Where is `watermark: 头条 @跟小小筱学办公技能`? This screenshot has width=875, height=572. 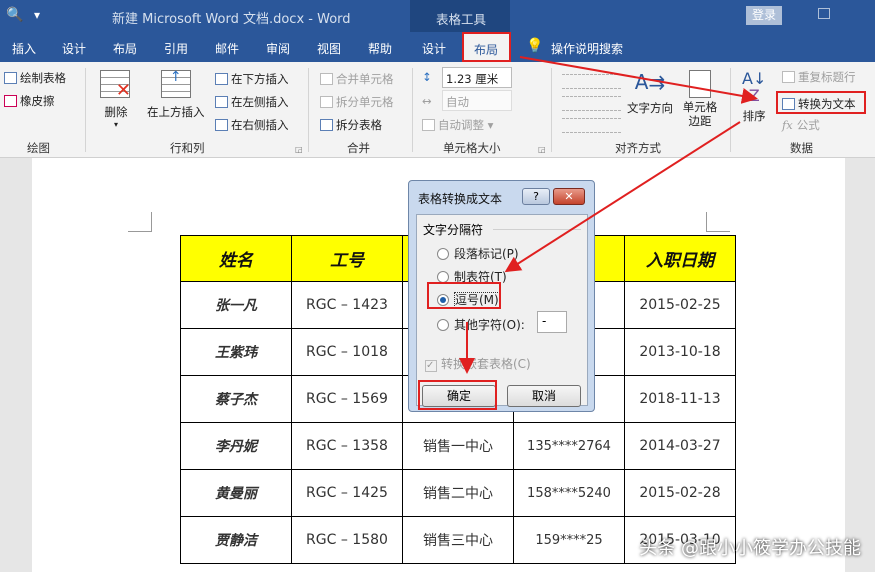
watermark: 头条 @跟小小筱学办公技能 is located at coordinates (750, 548).